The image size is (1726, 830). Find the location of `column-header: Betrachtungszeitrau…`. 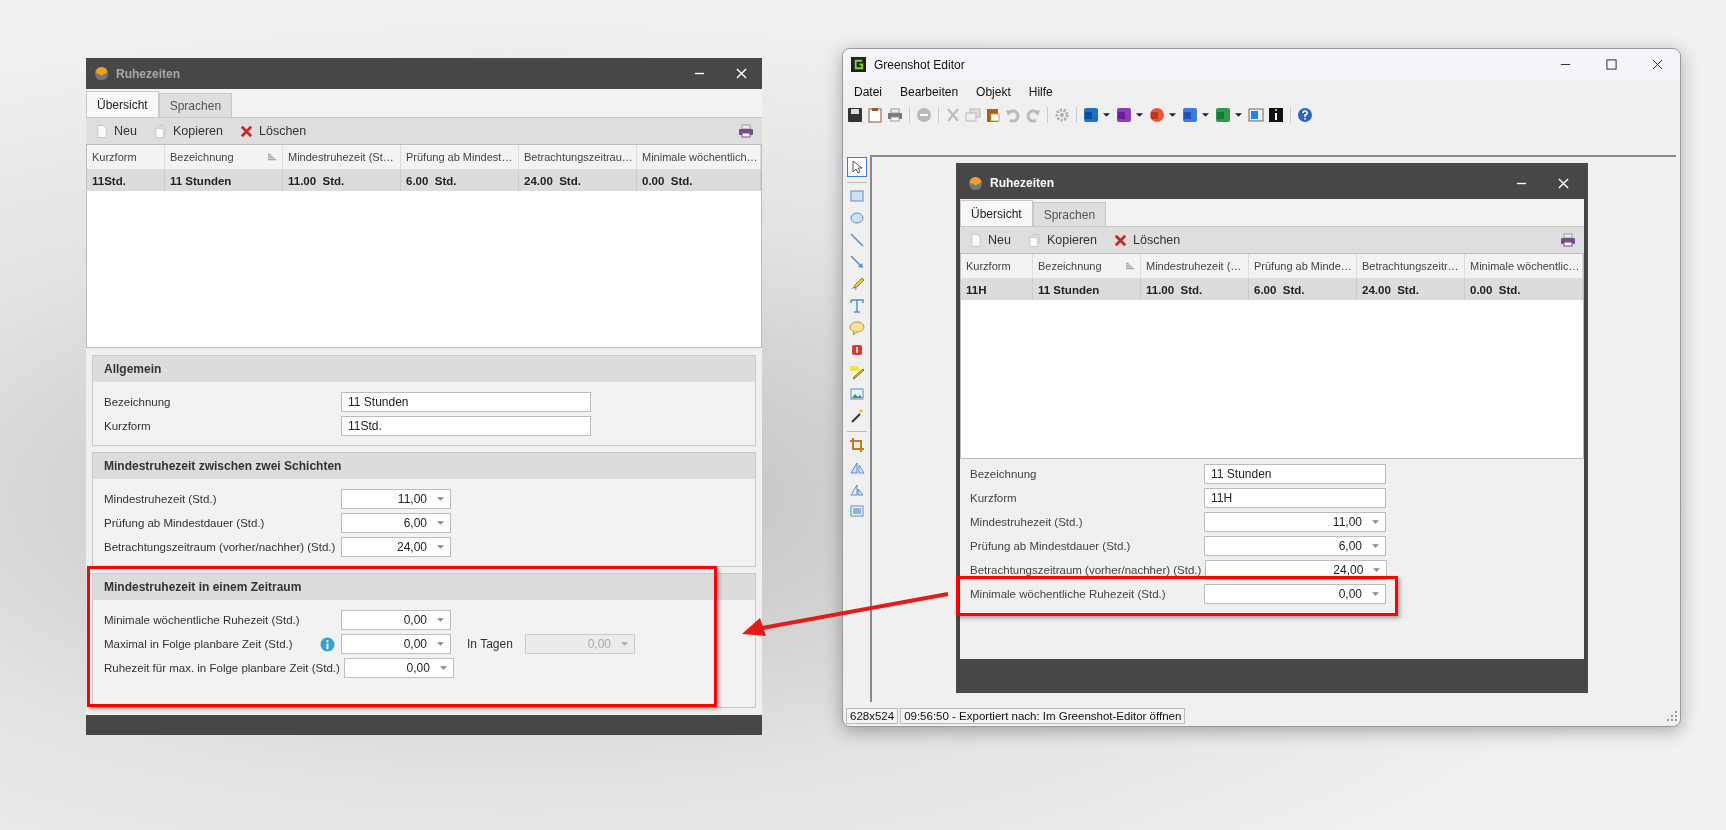

column-header: Betrachtungszeitrau… is located at coordinates (578, 157).